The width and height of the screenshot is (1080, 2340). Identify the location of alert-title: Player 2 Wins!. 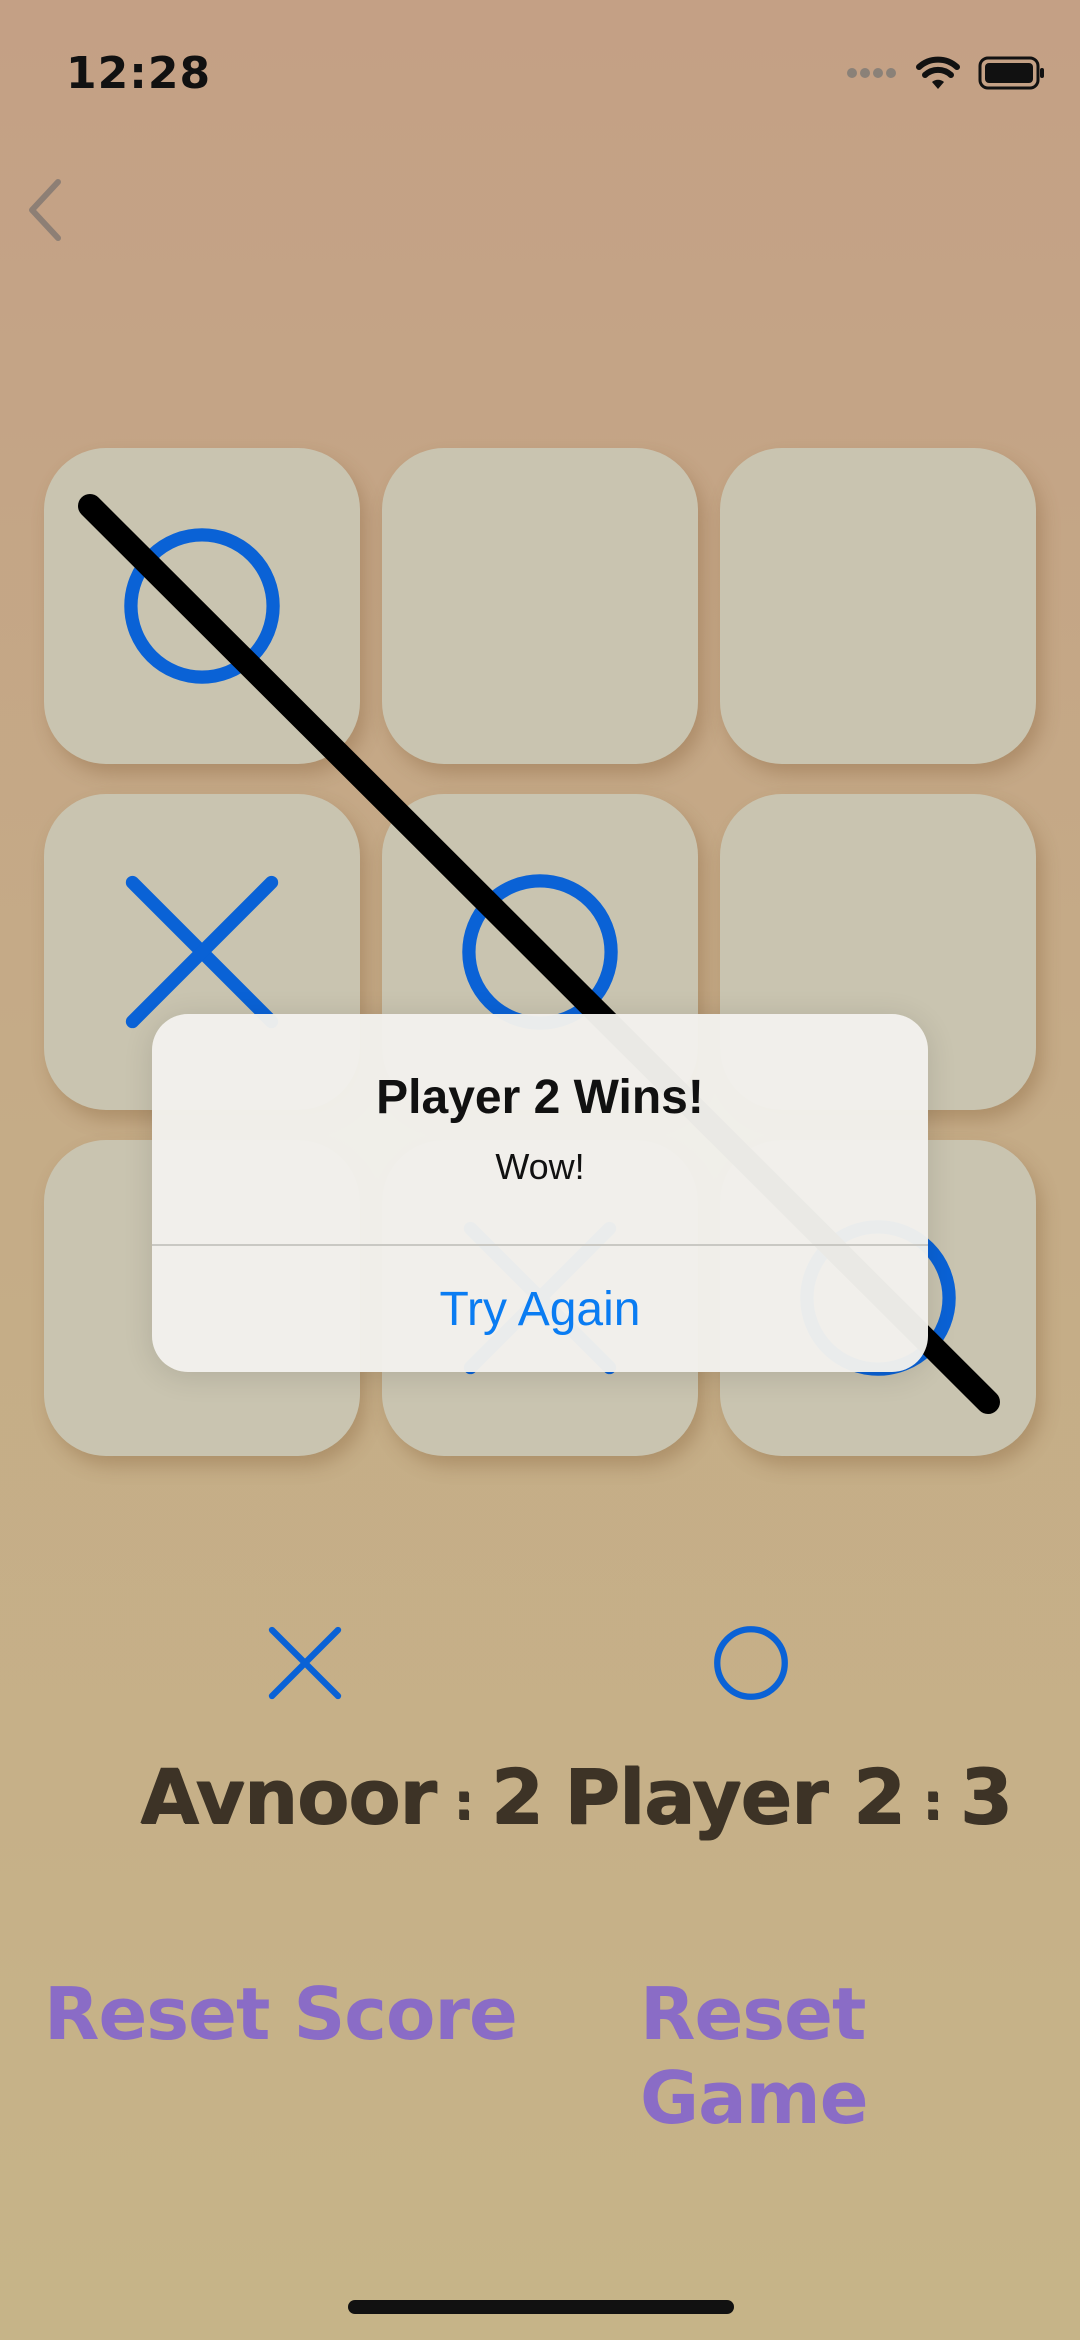
(540, 1097).